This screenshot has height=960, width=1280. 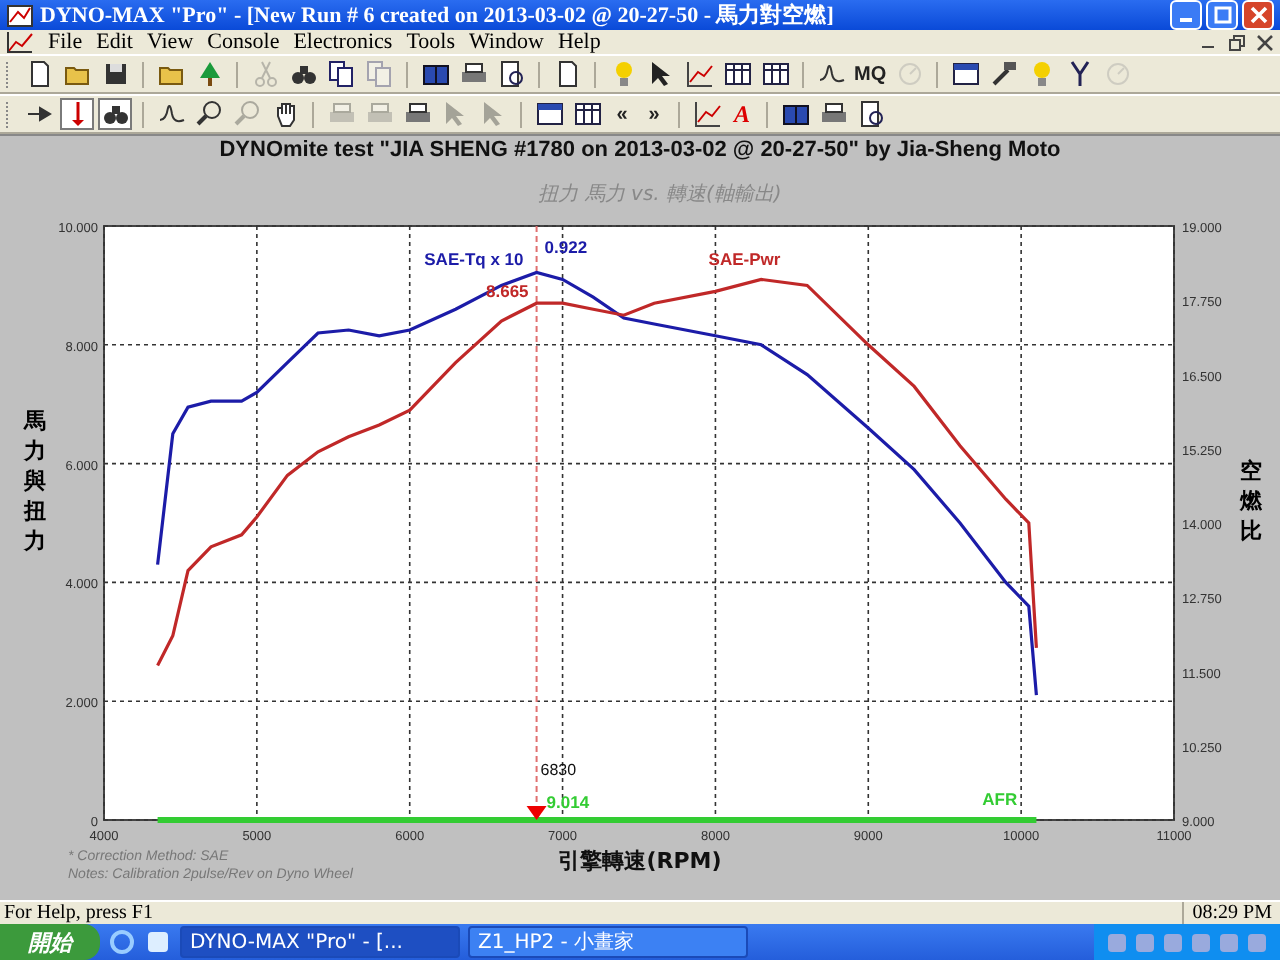 What do you see at coordinates (622, 114) in the screenshot?
I see `toolbar-button: «` at bounding box center [622, 114].